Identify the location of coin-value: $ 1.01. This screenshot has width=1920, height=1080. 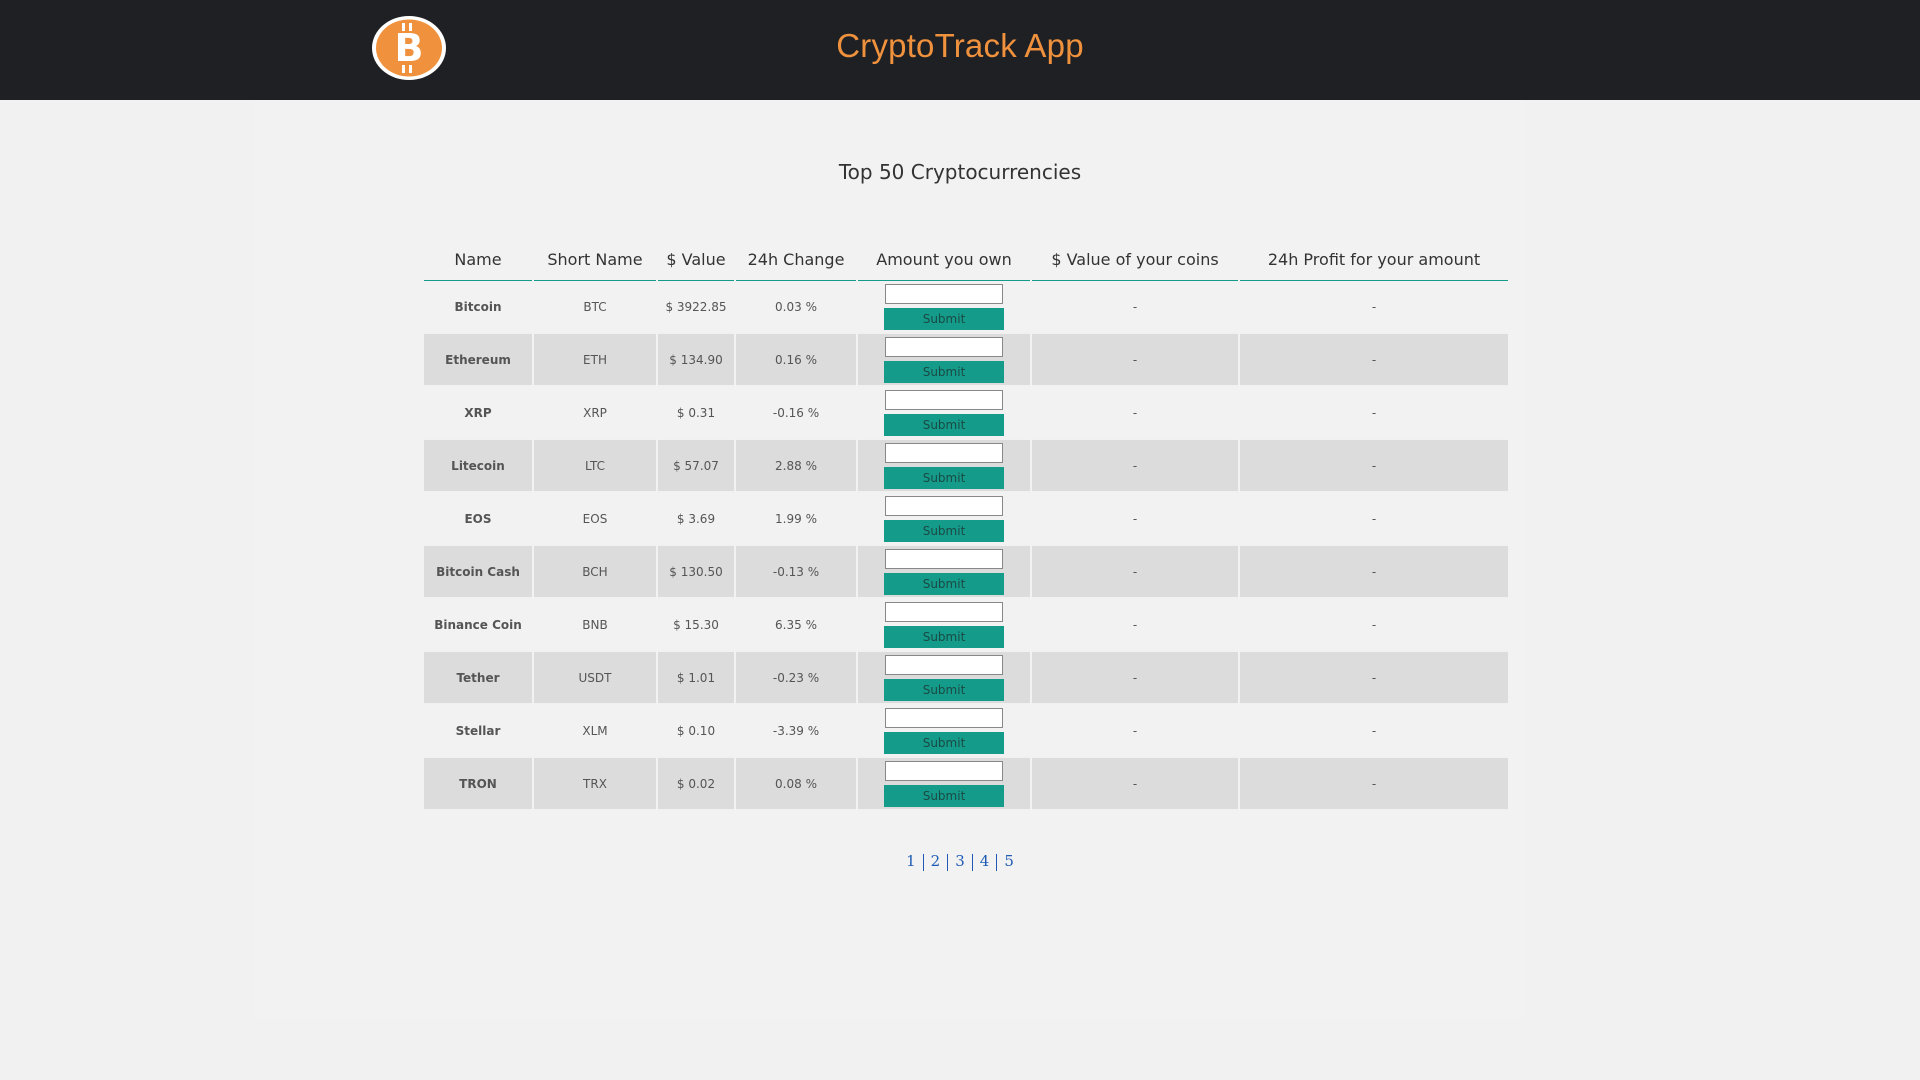
(696, 678).